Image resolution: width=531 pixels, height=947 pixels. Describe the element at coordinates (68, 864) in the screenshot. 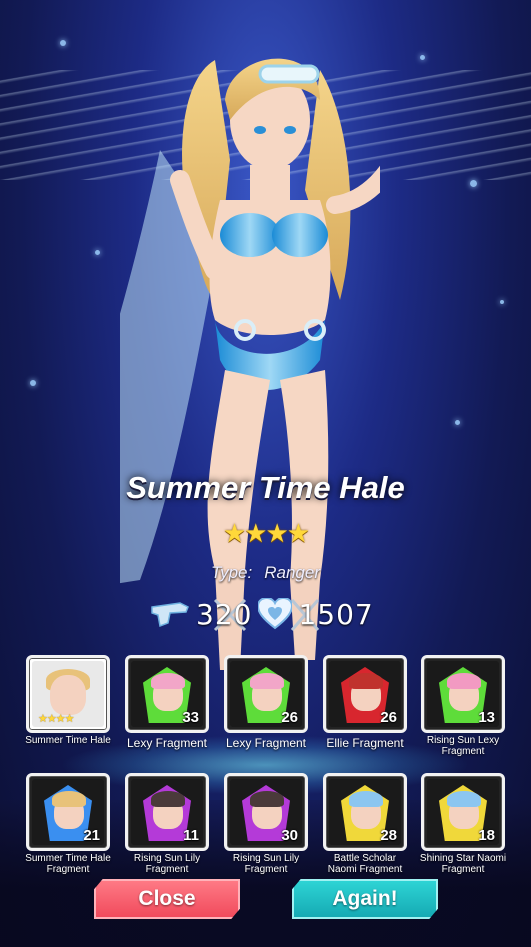

I see `reward-label: Summer Time Hale Fragment` at that location.